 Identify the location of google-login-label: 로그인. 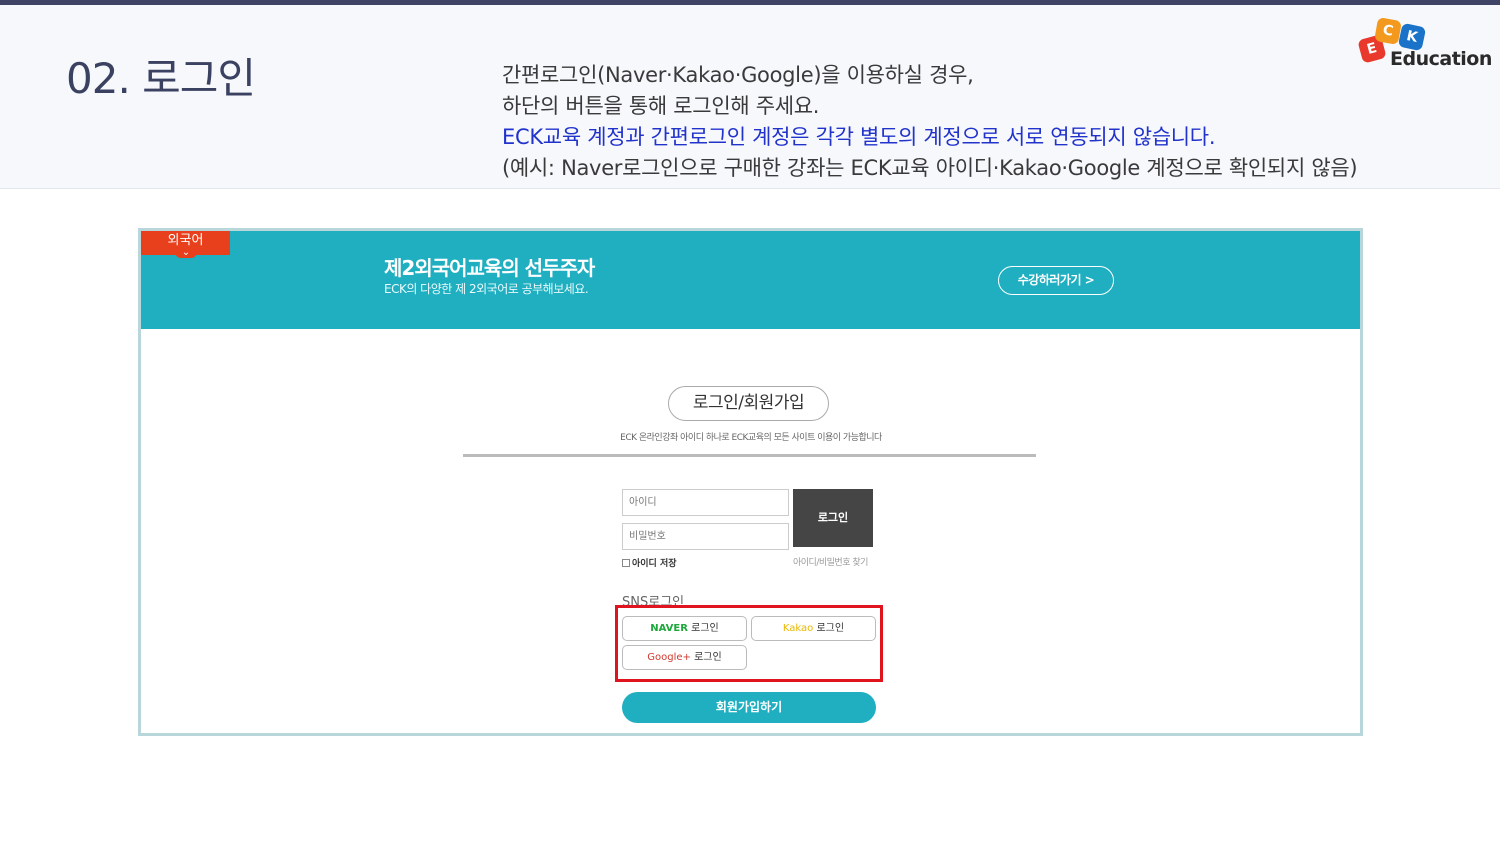
(708, 657).